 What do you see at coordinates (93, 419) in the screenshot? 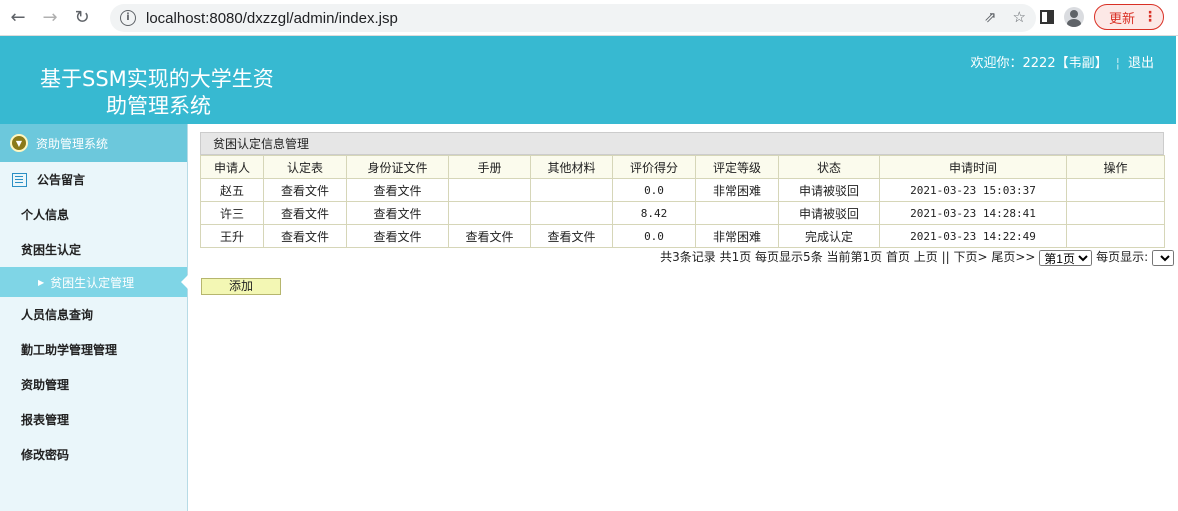
I see `sidebar-item-reports: 报表管理` at bounding box center [93, 419].